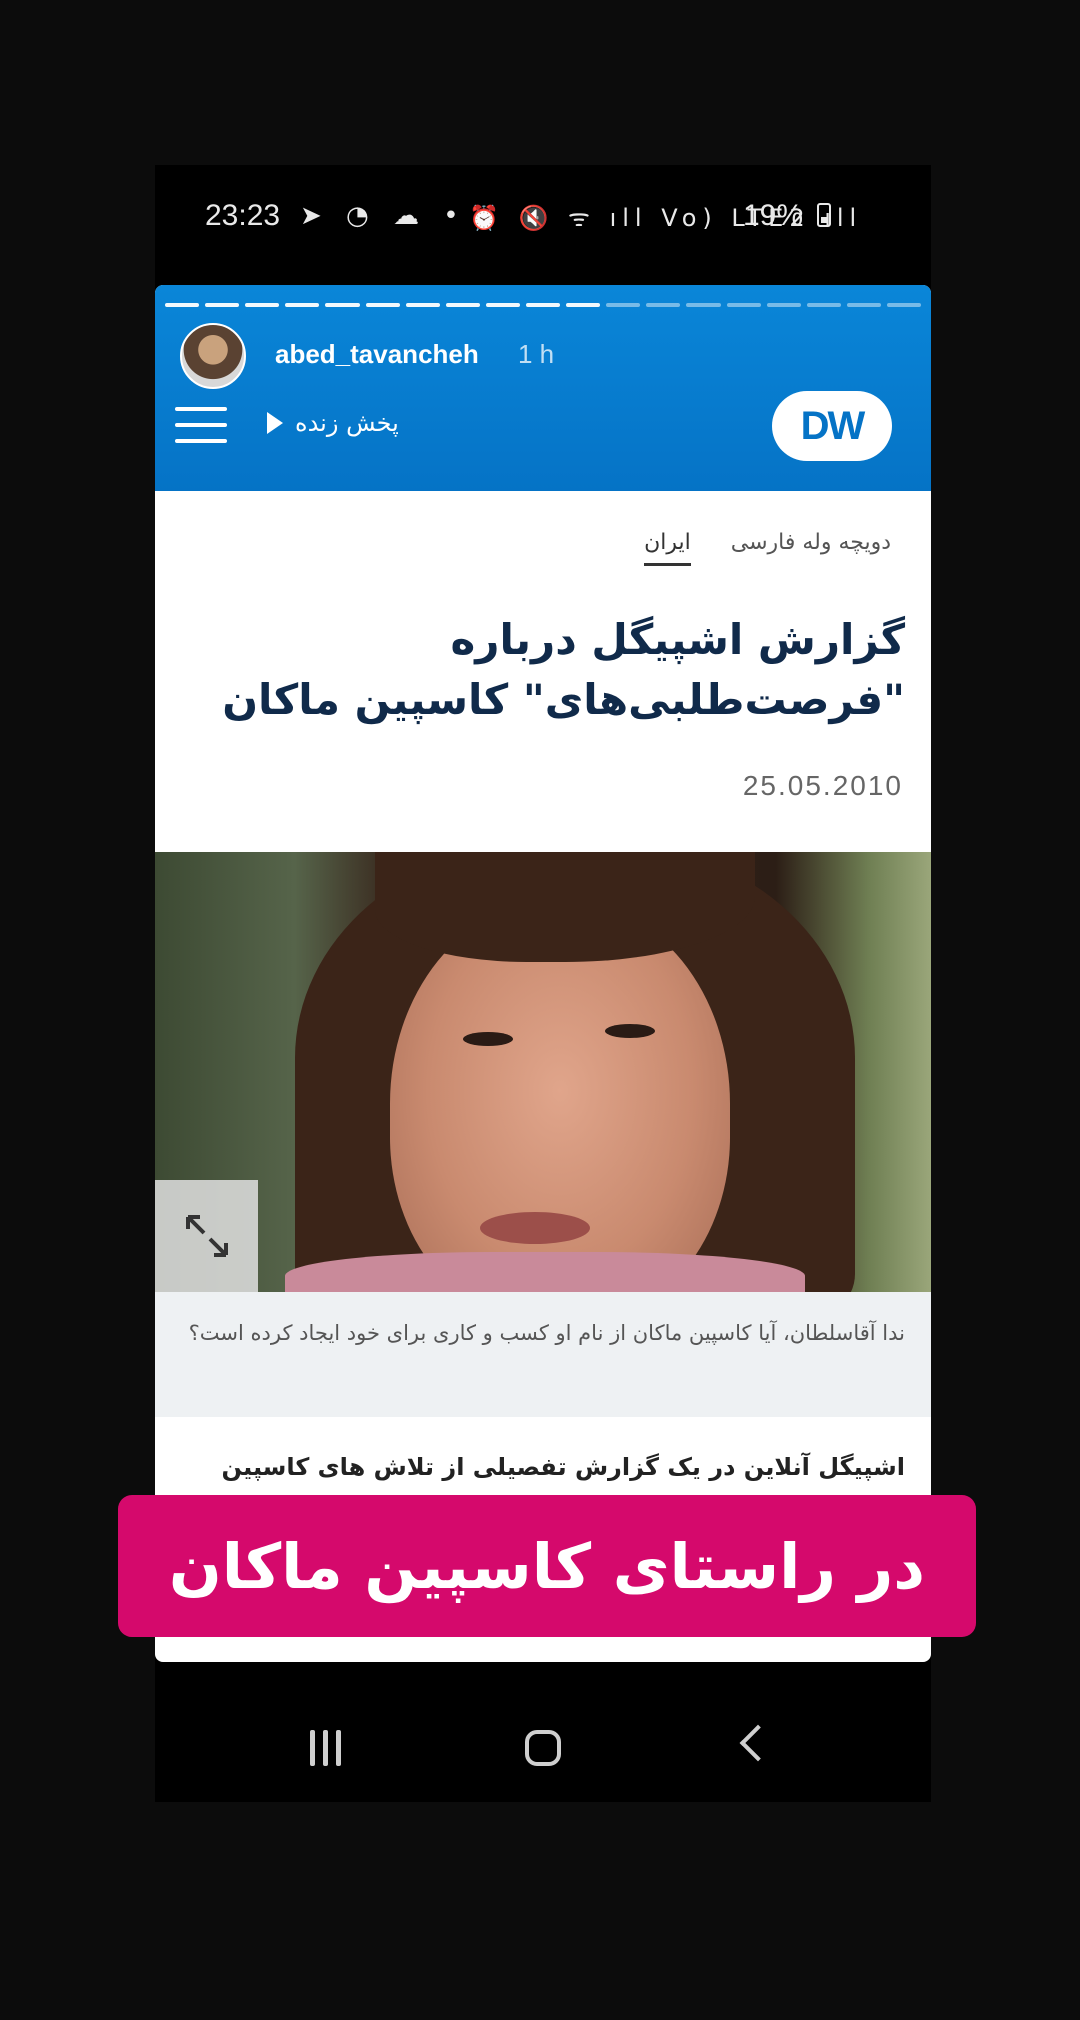 This screenshot has height=2020, width=1080. What do you see at coordinates (547, 1566) in the screenshot?
I see `text-sticker: در راستای کاسپین ماکان` at bounding box center [547, 1566].